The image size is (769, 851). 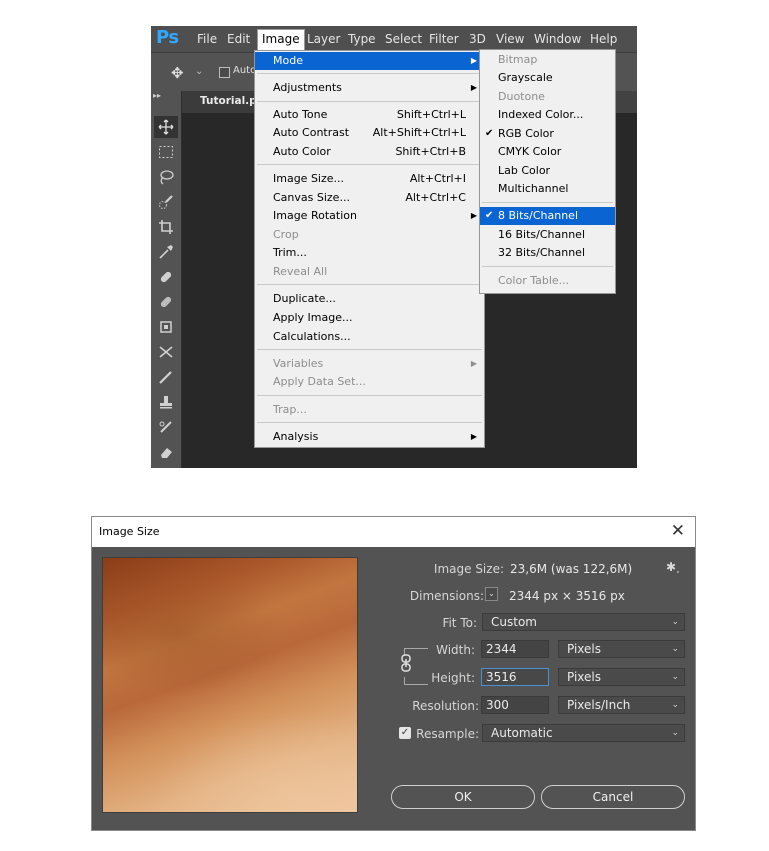 What do you see at coordinates (404, 680) in the screenshot?
I see `constraint-line` at bounding box center [404, 680].